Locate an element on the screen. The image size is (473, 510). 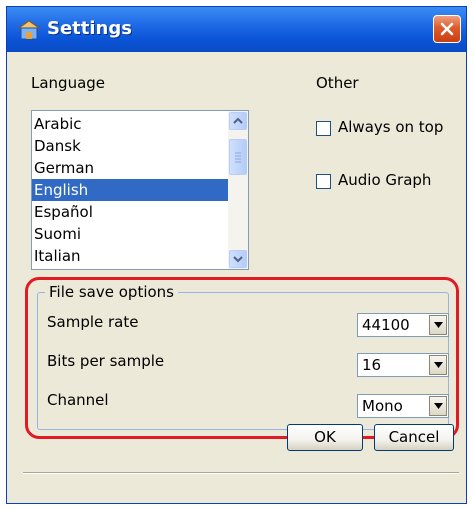
channel-value: Mono is located at coordinates (382, 406).